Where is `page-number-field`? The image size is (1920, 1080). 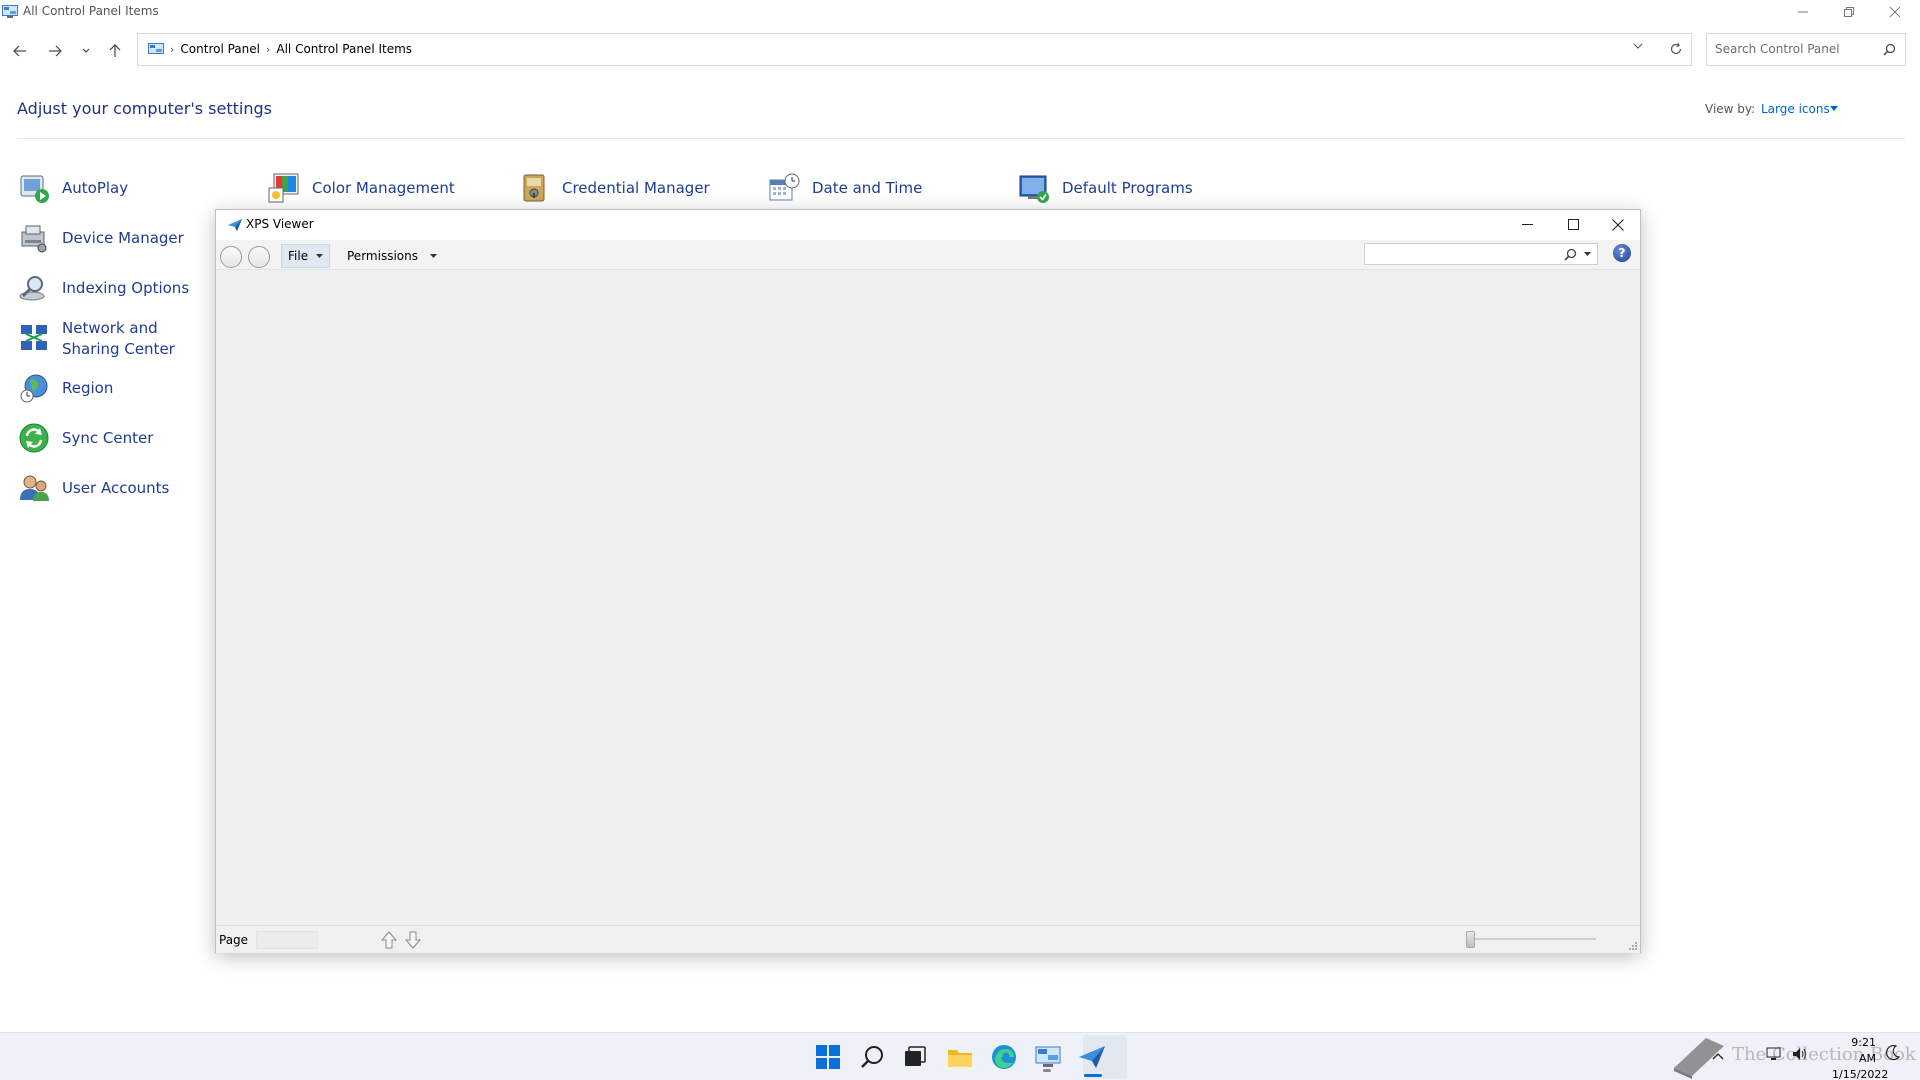 page-number-field is located at coordinates (287, 940).